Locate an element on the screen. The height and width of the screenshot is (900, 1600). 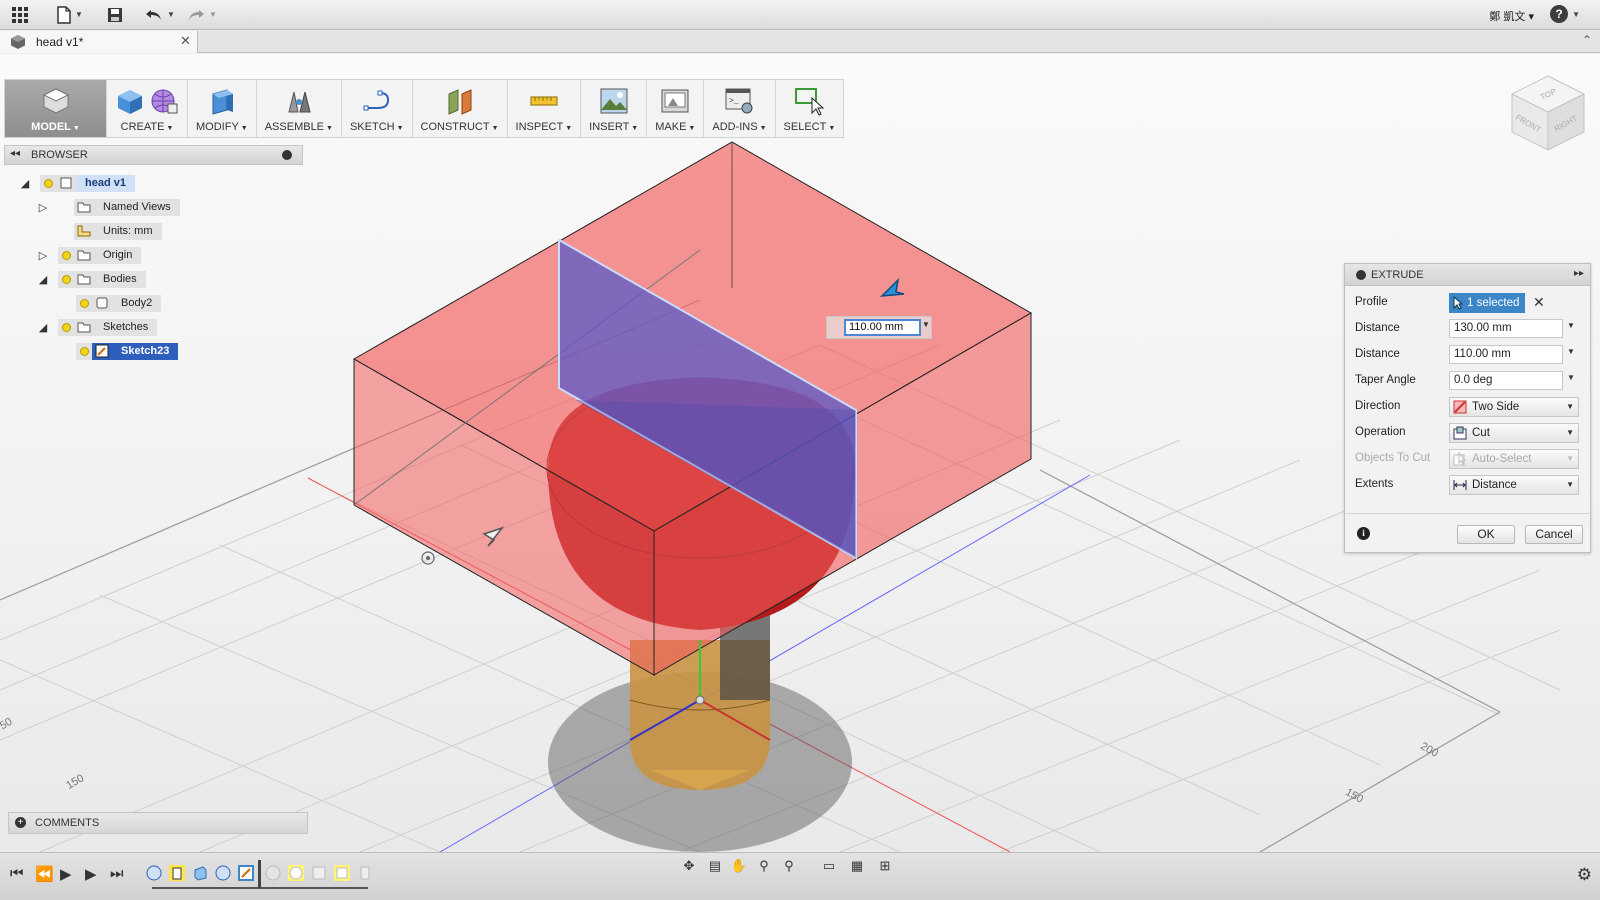
ok-button: OK is located at coordinates (1486, 534).